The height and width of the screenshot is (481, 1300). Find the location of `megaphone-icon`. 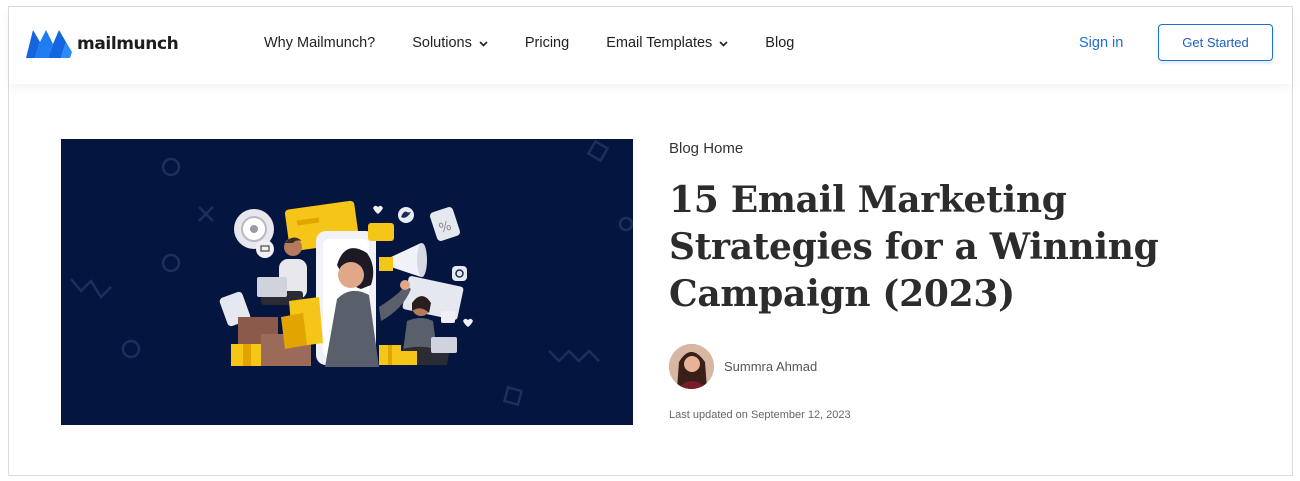

megaphone-icon is located at coordinates (403, 260).